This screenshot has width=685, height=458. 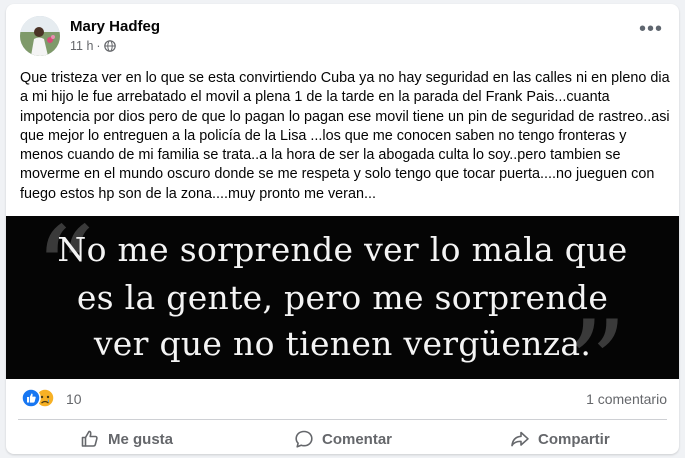 I want to click on comment-button-label: Comentar, so click(x=357, y=439).